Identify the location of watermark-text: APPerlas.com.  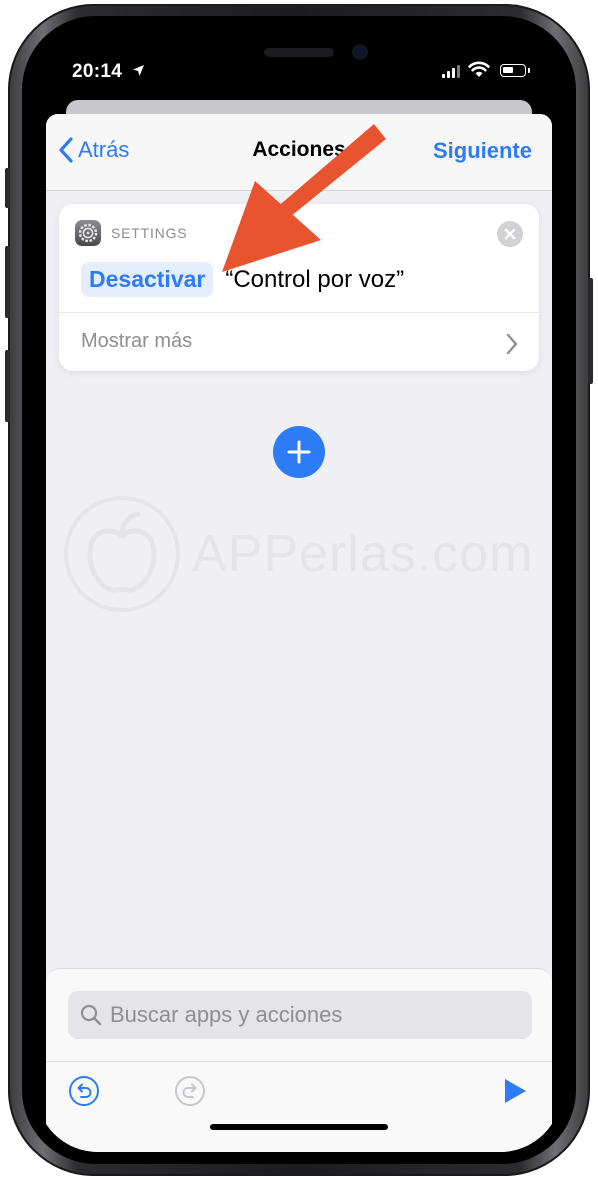
(363, 554).